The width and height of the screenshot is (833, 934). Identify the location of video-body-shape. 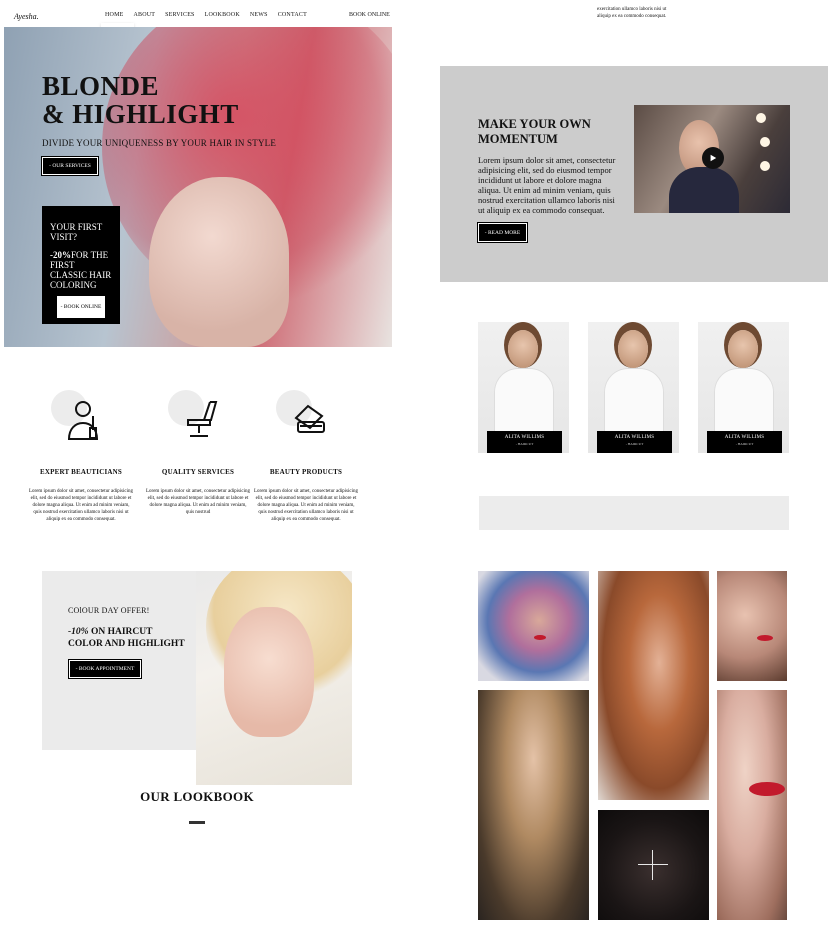
(704, 190).